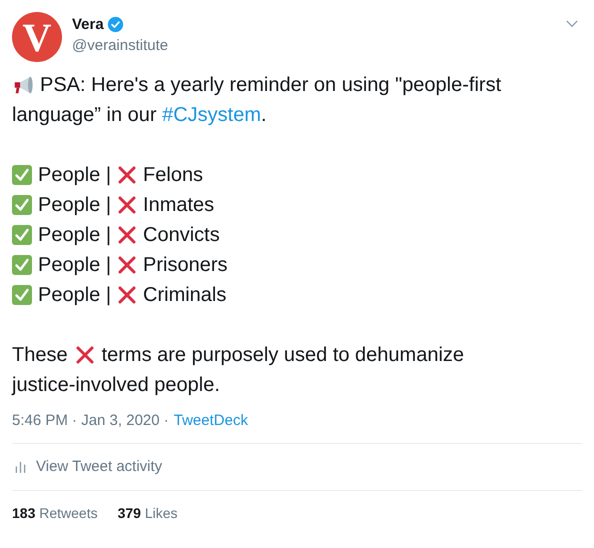 The image size is (594, 548). Describe the element at coordinates (148, 513) in the screenshot. I see `stat-text: 379 Likes` at that location.